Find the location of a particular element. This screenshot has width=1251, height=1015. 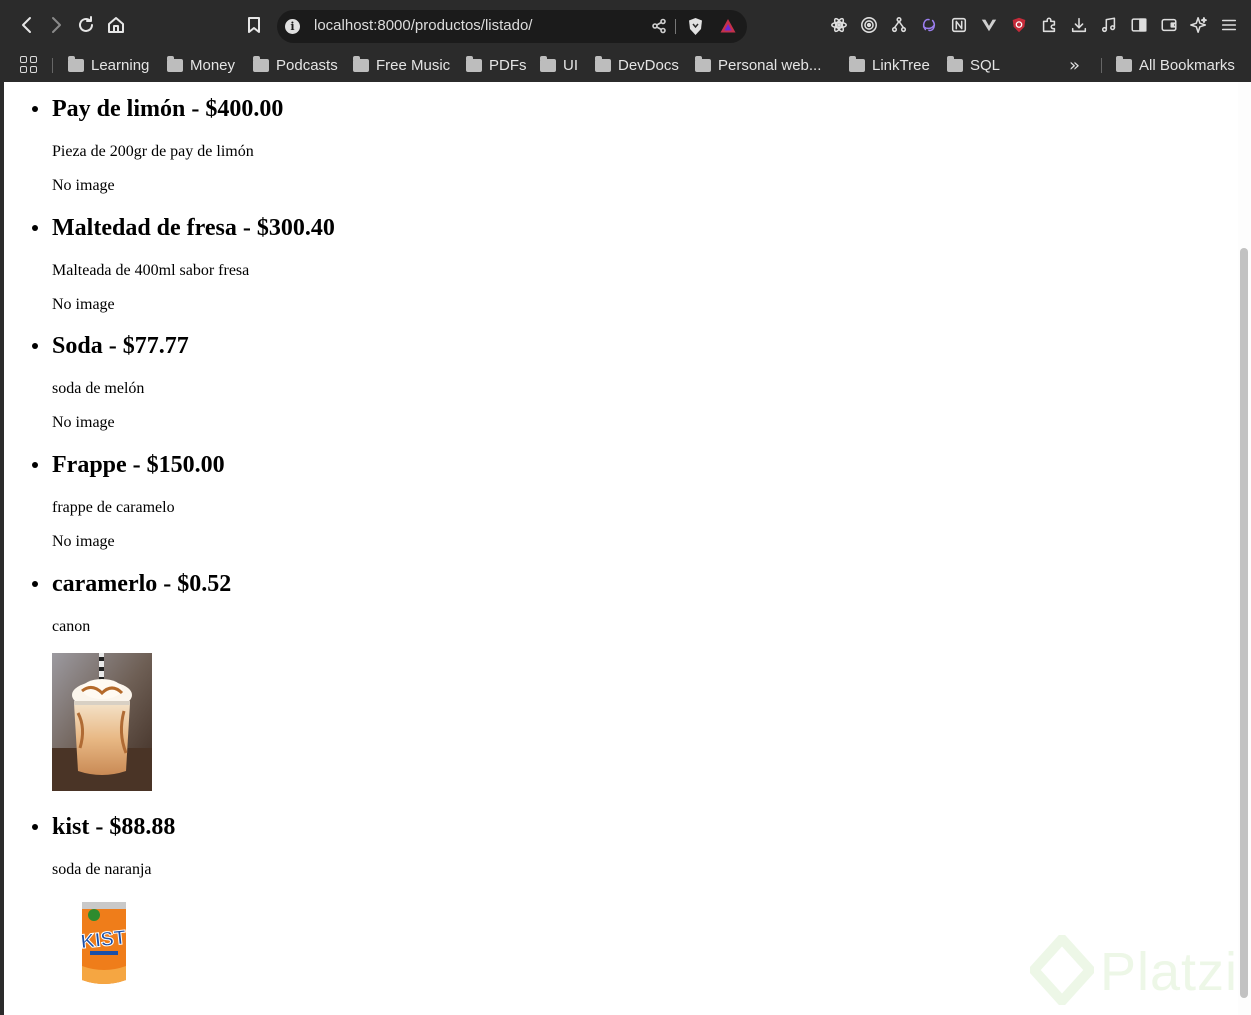

bookmark-podcasts: Podcasts is located at coordinates (295, 65).